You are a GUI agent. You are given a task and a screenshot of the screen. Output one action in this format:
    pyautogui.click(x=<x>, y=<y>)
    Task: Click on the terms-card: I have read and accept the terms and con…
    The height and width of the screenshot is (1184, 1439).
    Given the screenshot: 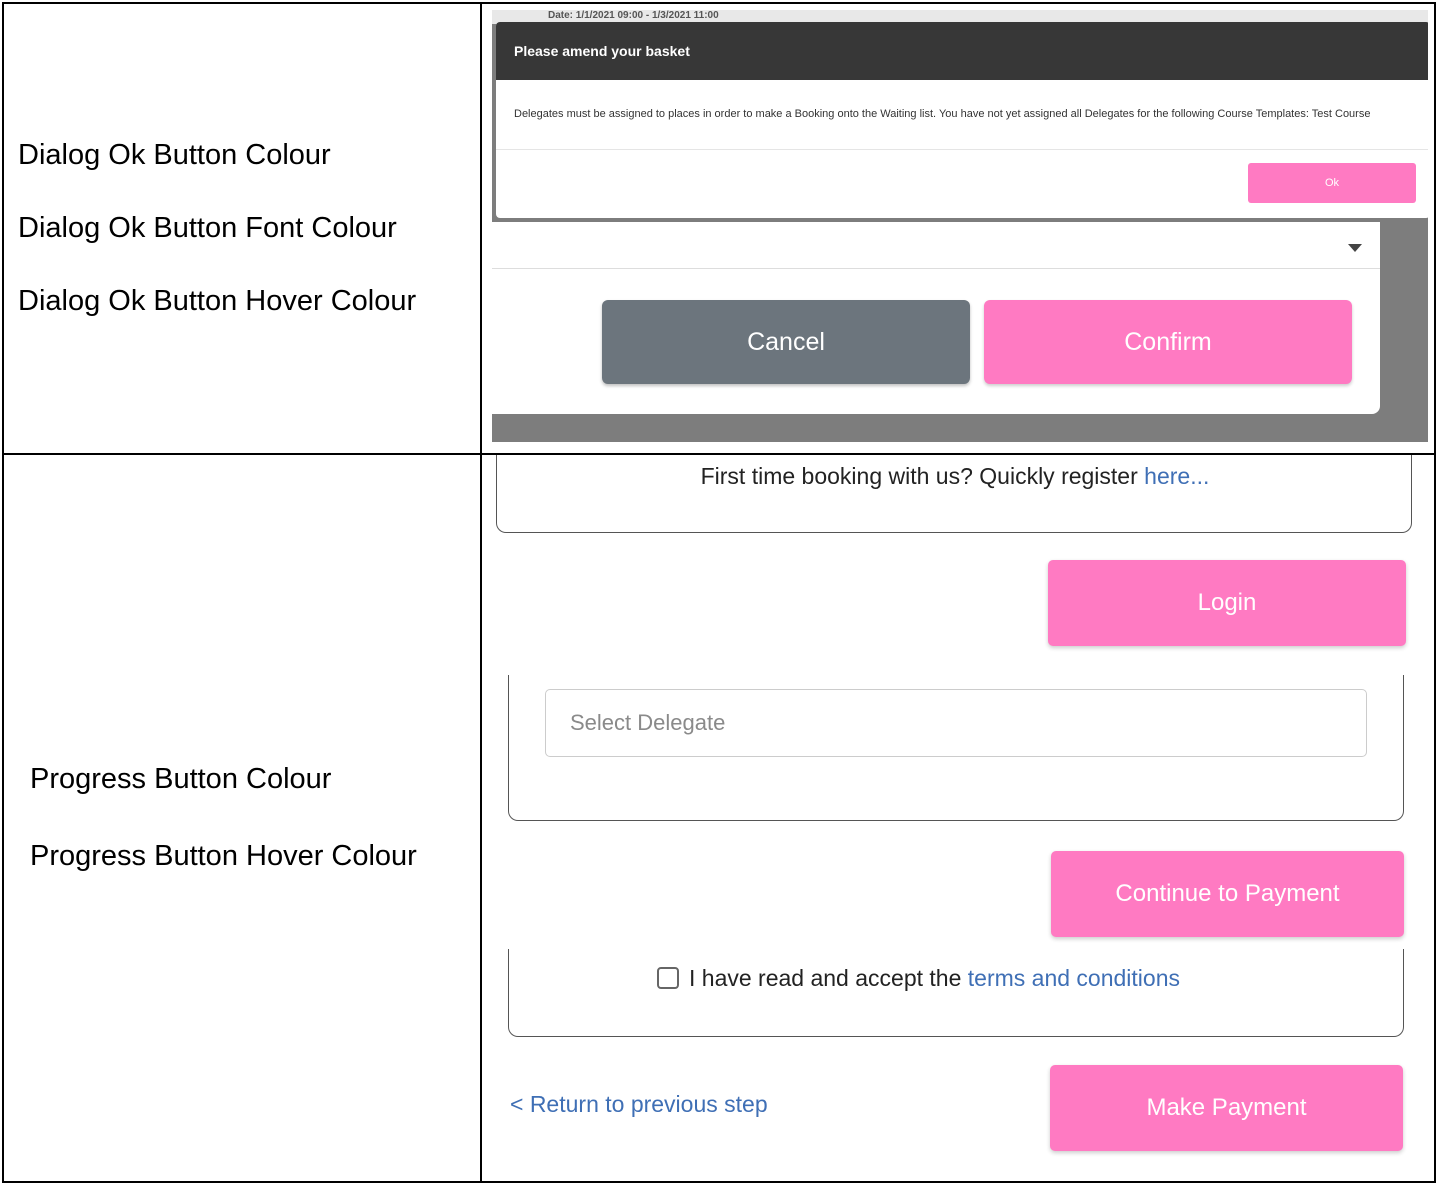 What is the action you would take?
    pyautogui.click(x=956, y=993)
    